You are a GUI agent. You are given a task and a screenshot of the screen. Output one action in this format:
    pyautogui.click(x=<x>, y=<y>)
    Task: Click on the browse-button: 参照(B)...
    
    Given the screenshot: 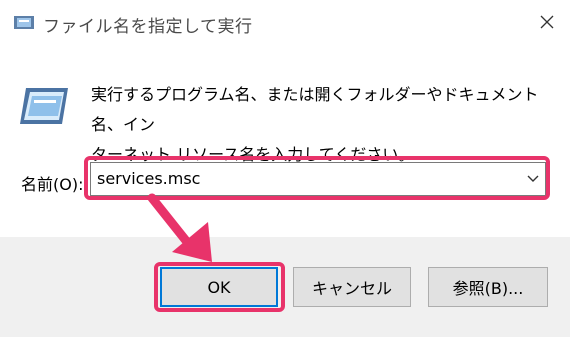 What is the action you would take?
    pyautogui.click(x=488, y=287)
    